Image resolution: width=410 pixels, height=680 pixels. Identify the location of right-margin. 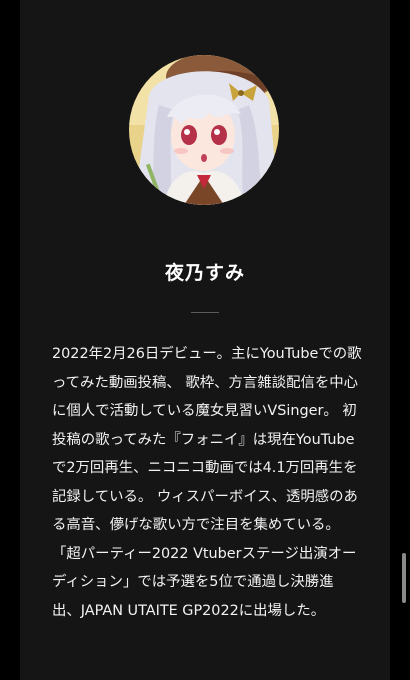
(400, 340).